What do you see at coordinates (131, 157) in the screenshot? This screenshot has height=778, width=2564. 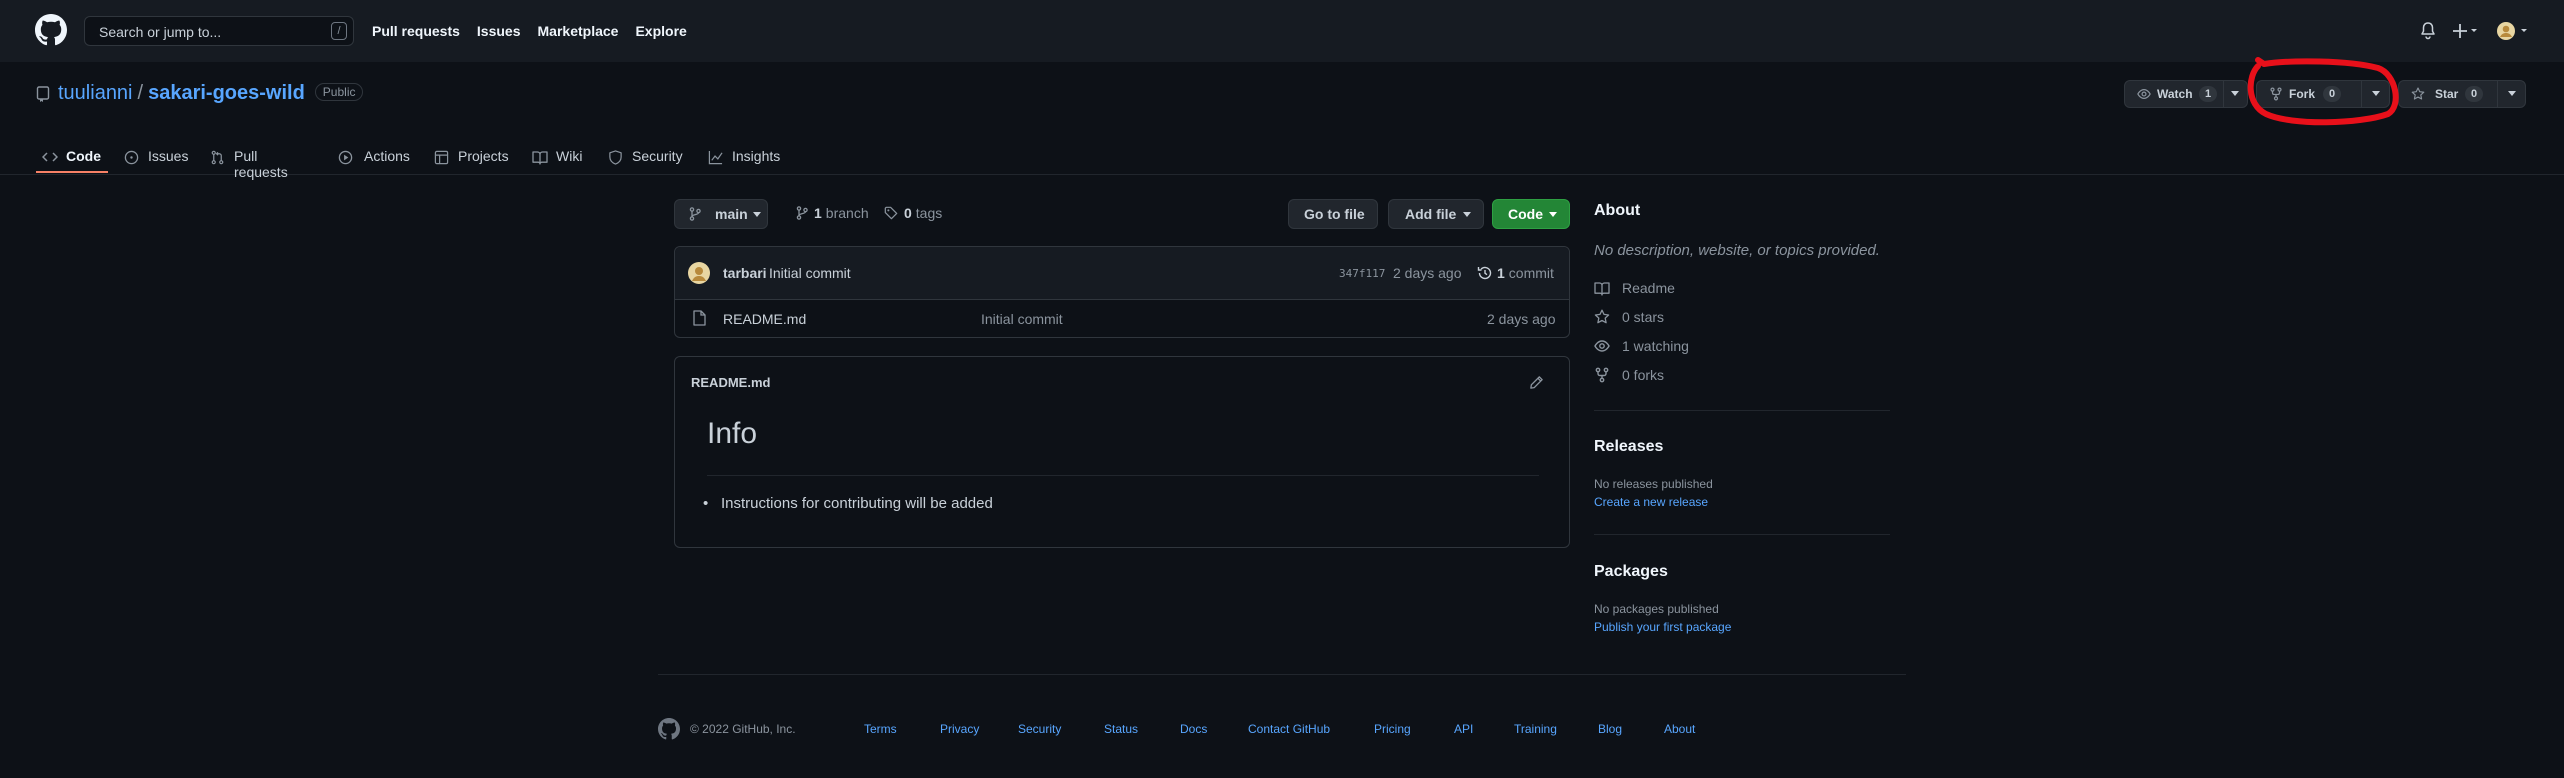 I see `issue-opened-icon` at bounding box center [131, 157].